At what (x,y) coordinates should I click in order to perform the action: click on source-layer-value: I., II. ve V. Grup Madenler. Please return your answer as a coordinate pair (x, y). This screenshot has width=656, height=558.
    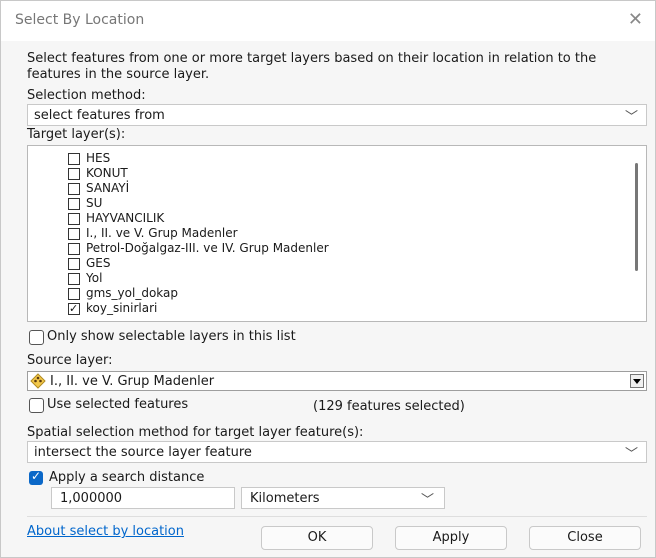
    Looking at the image, I should click on (132, 381).